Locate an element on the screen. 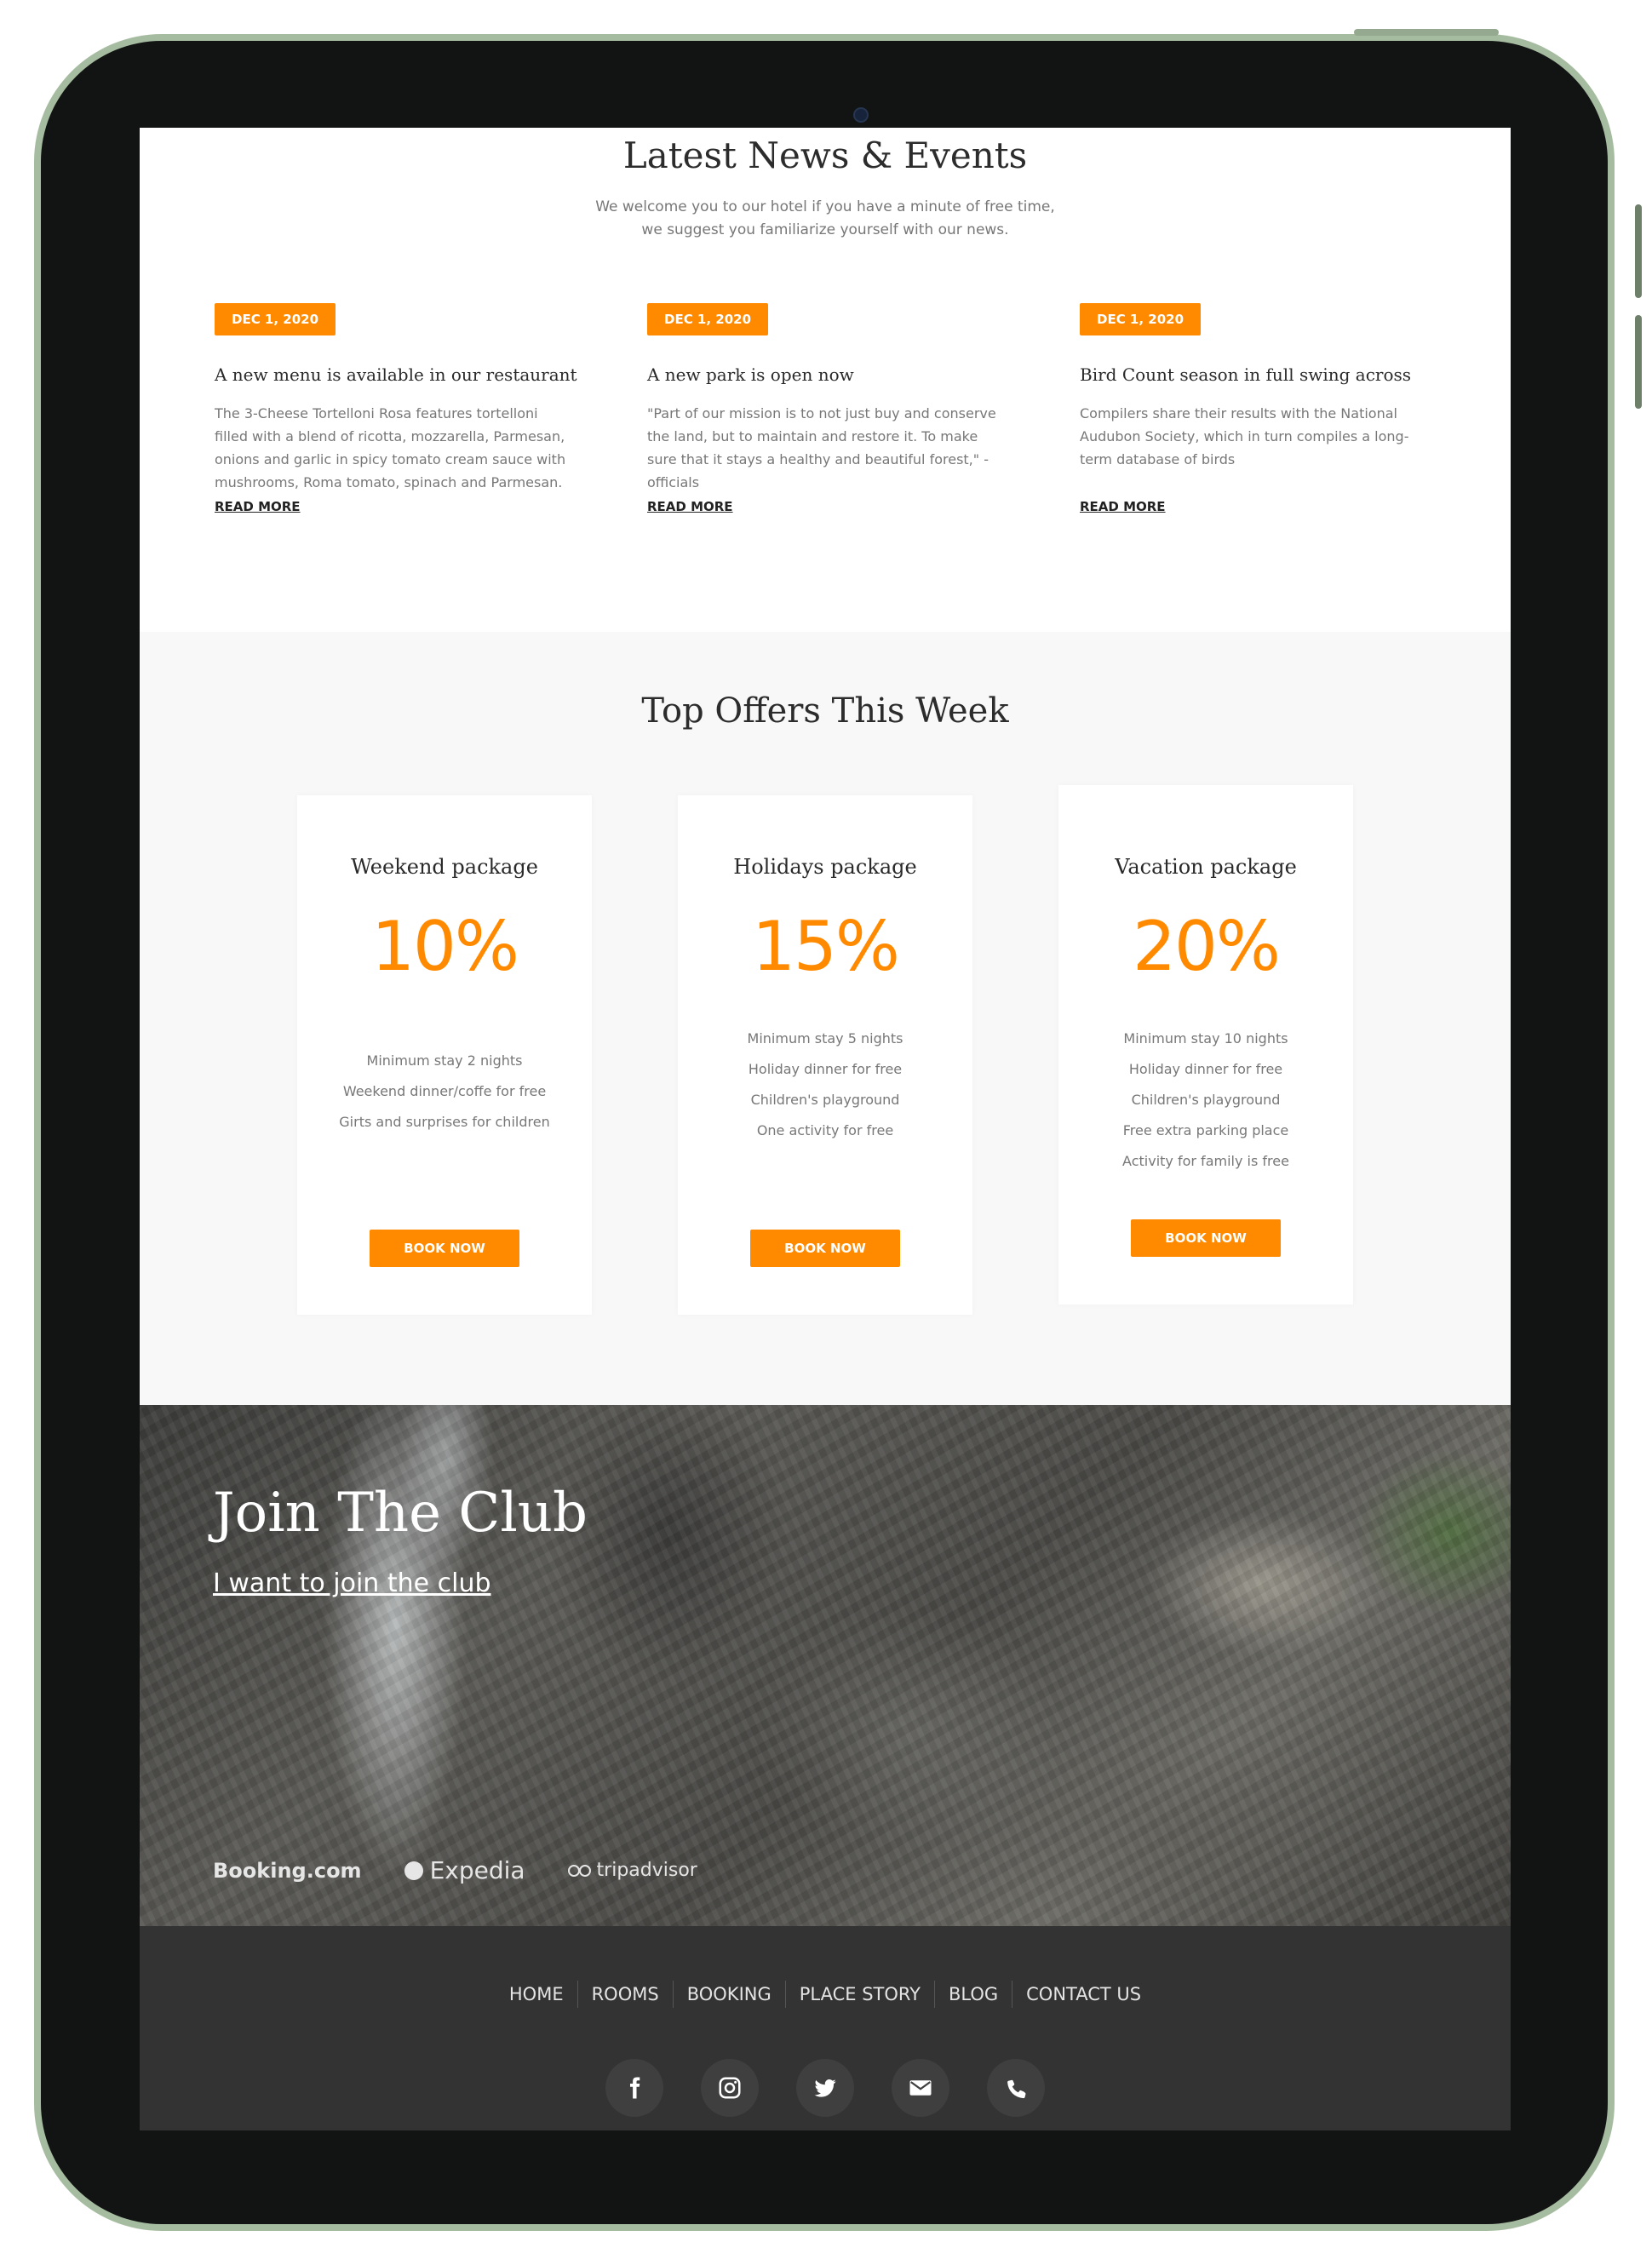 This screenshot has width=1652, height=2265. news-headline: Bird Count season in full swing across is located at coordinates (1263, 374).